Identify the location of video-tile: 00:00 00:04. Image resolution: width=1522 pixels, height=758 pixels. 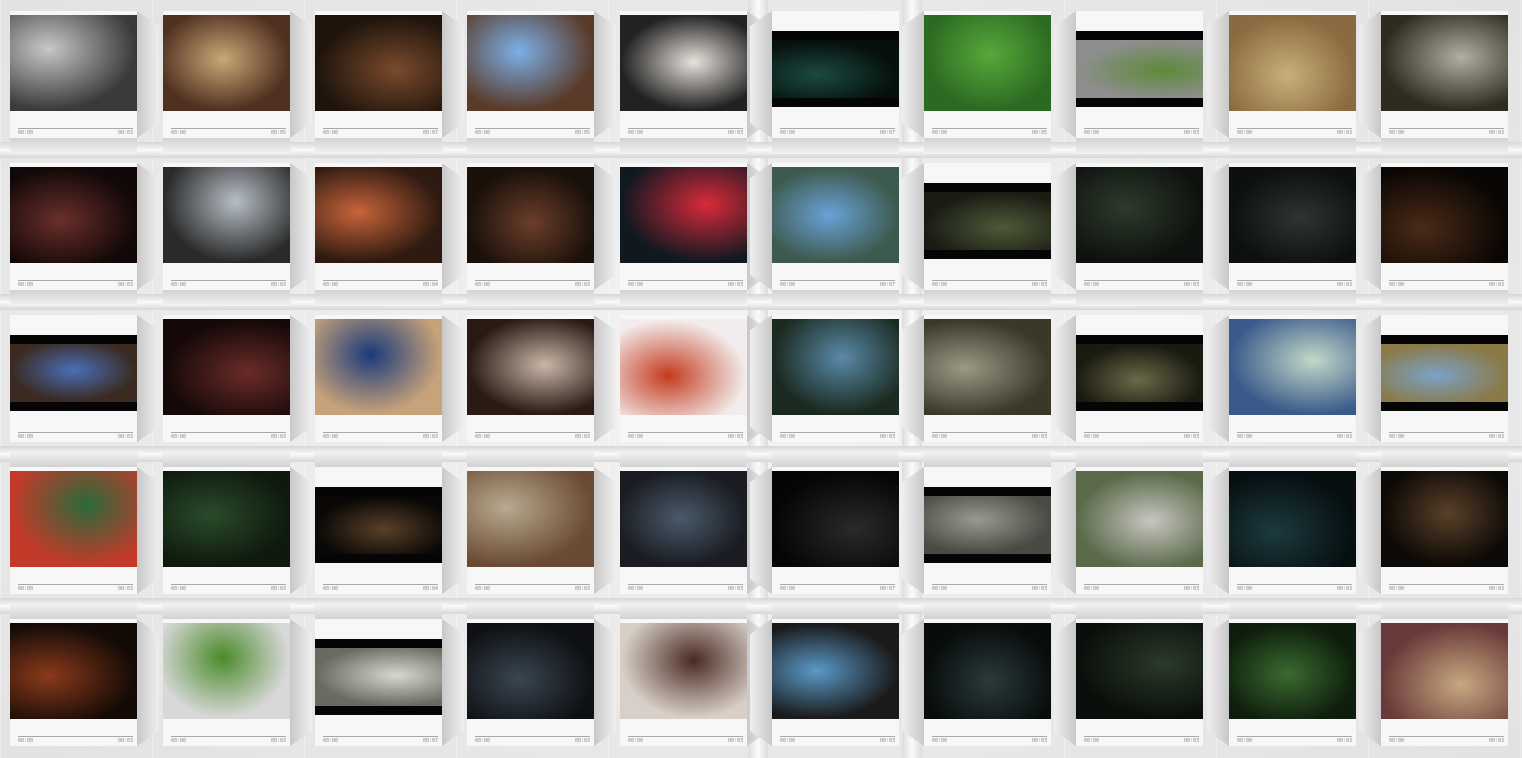
(378, 522).